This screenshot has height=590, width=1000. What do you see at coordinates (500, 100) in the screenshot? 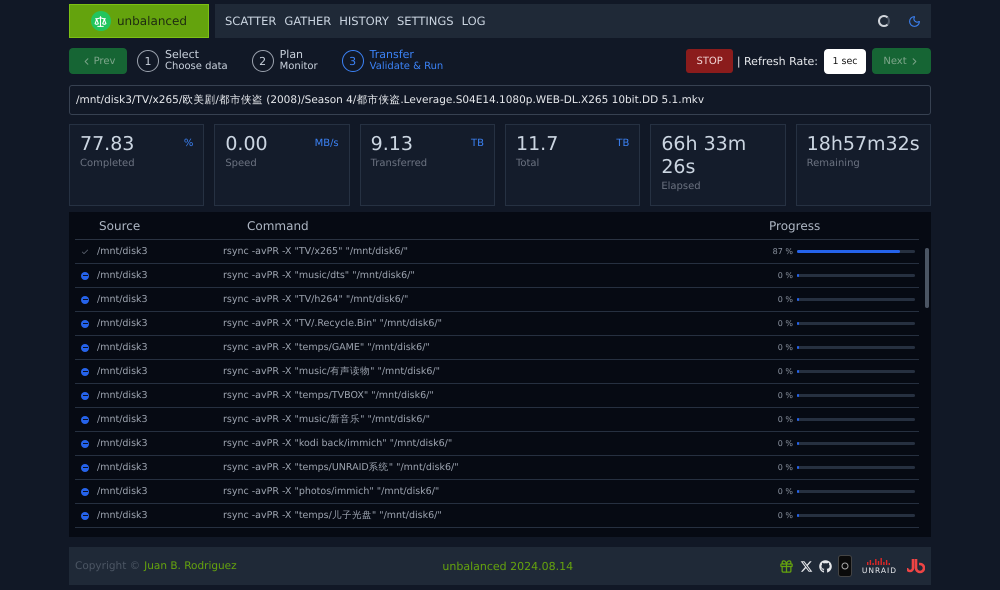
I see `current-file-path: /mnt/disk3/TV/x265/欧美剧/都市侠盗 (2008)/Season 4/都市侠盗.Leverage.S04E14.1080p.WEB-DL.X265 10bit.DD 5.1.mkv` at bounding box center [500, 100].